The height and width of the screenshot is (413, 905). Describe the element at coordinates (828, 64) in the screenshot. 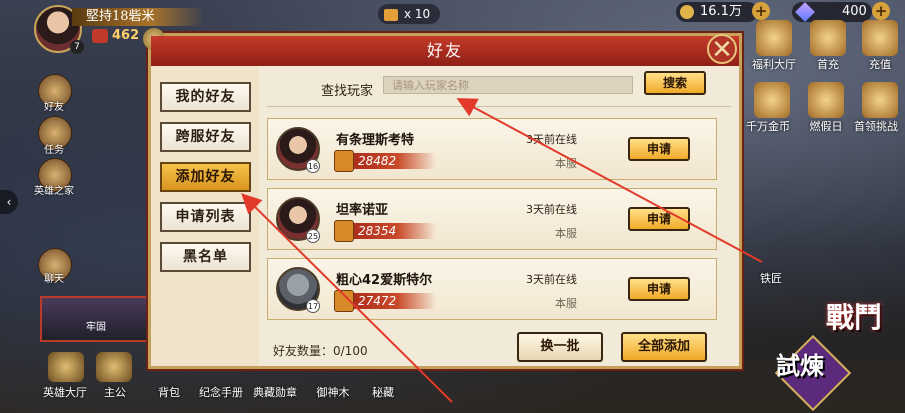

I see `first-charge-label: 首充` at that location.